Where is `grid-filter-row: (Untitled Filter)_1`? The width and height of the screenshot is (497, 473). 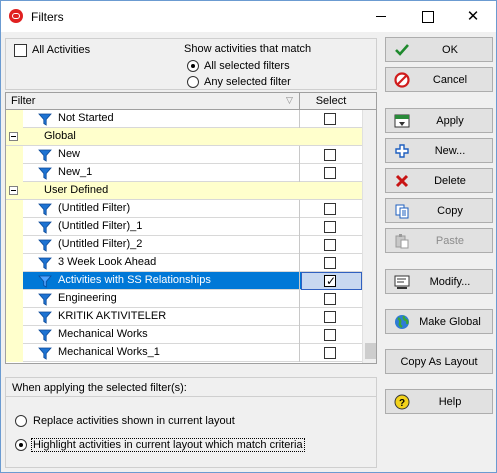 grid-filter-row: (Untitled Filter)_1 is located at coordinates (184, 227).